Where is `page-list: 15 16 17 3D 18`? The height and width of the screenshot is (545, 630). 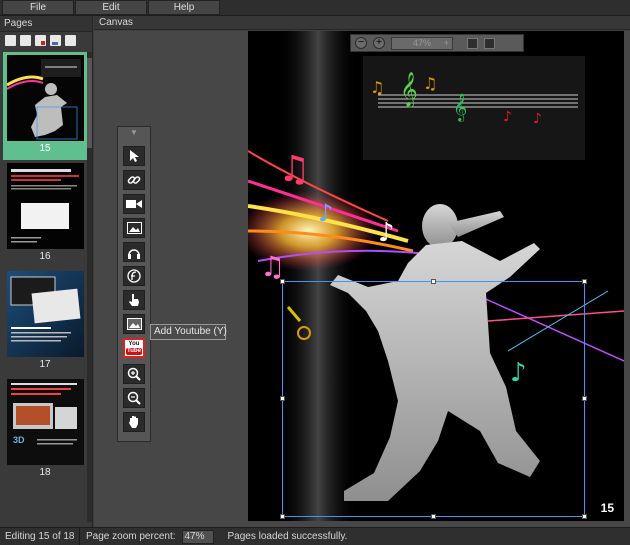
page-list: 15 16 17 3D 18 is located at coordinates (45, 287).